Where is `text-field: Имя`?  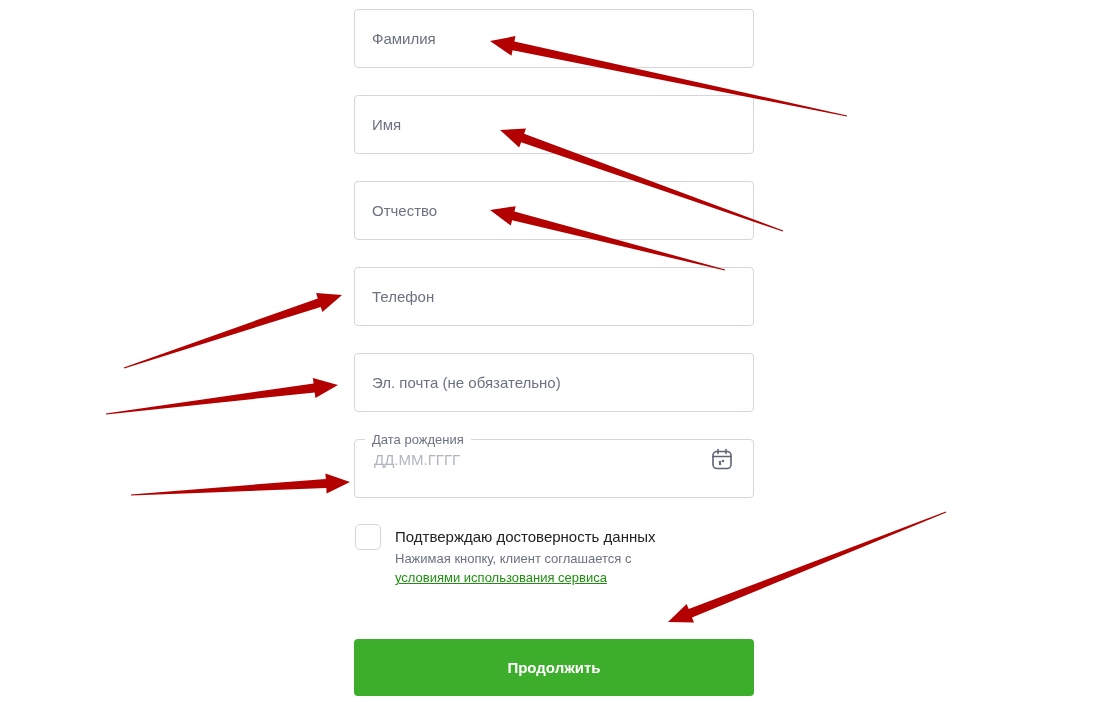
text-field: Имя is located at coordinates (554, 124).